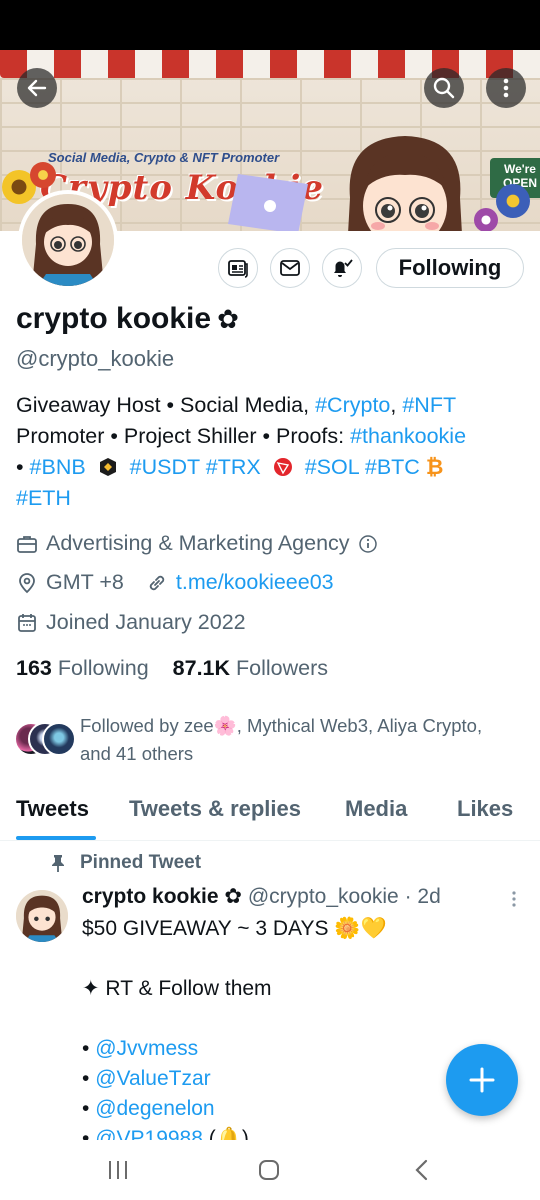  I want to click on hashtag-link: #ETH, so click(43, 498).